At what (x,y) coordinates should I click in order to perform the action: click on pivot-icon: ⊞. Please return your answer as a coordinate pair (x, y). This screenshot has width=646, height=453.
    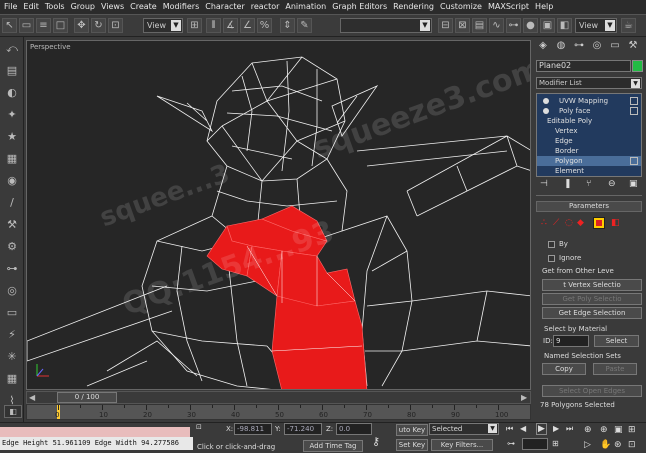
    Looking at the image, I should click on (194, 25).